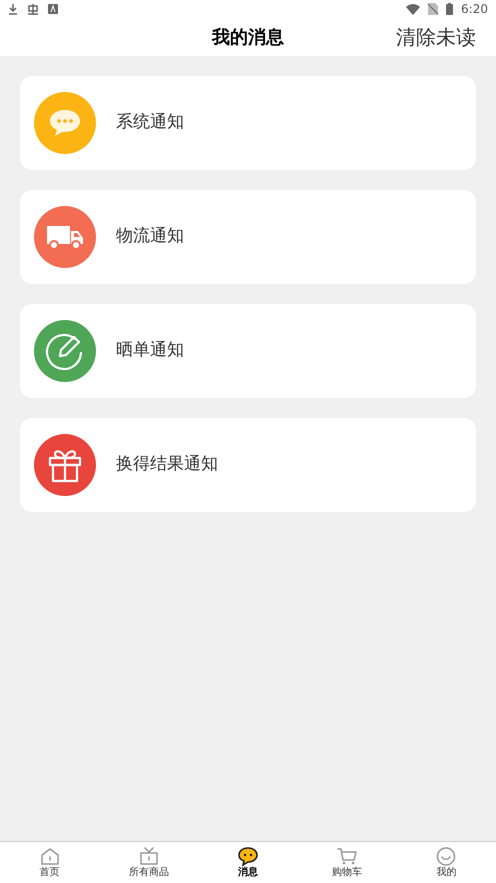 This screenshot has height=883, width=496. What do you see at coordinates (148, 862) in the screenshot?
I see `tab-bar-item: 所有商品` at bounding box center [148, 862].